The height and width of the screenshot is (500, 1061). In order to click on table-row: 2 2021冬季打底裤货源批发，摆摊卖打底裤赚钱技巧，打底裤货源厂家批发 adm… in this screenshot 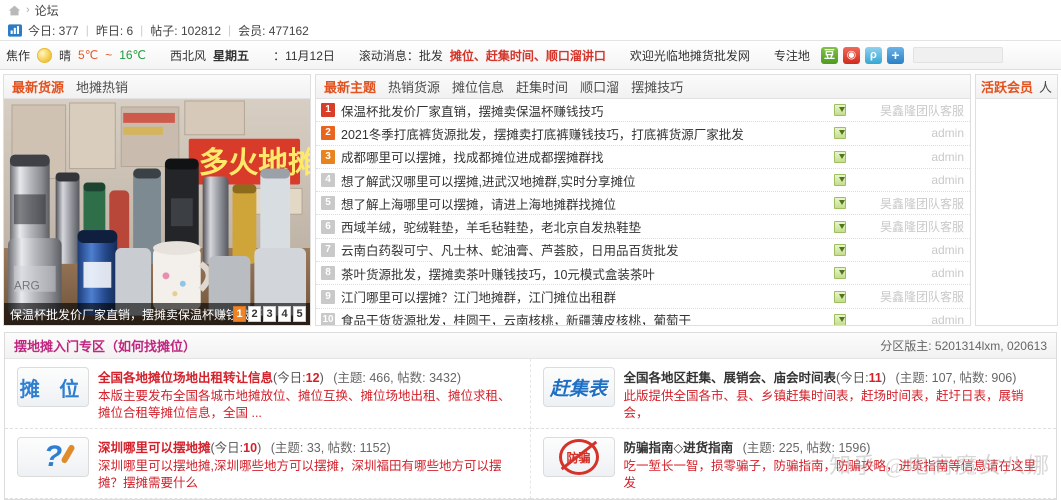, I will do `click(643, 134)`.